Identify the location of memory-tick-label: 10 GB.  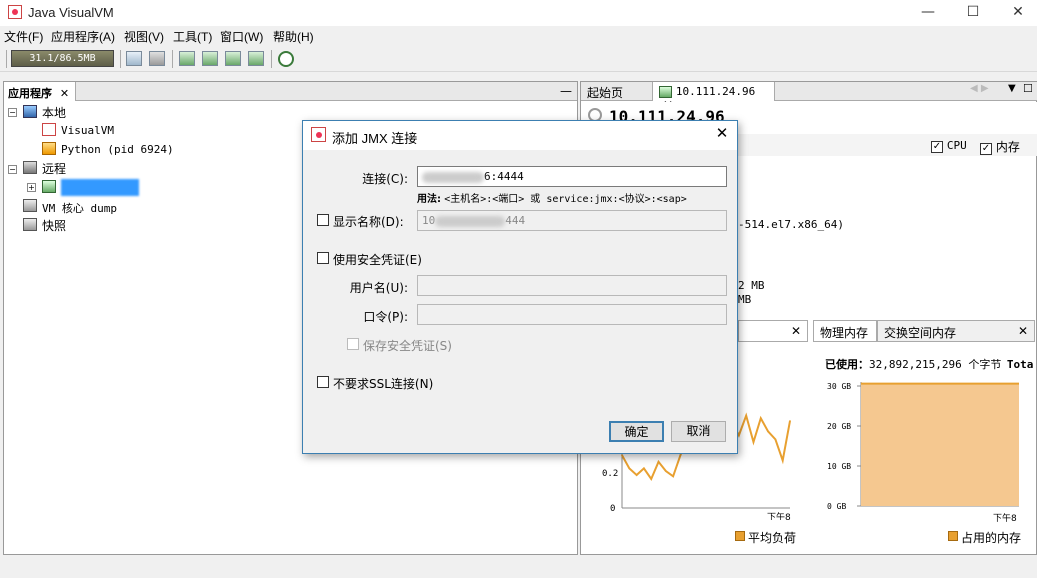
(839, 466).